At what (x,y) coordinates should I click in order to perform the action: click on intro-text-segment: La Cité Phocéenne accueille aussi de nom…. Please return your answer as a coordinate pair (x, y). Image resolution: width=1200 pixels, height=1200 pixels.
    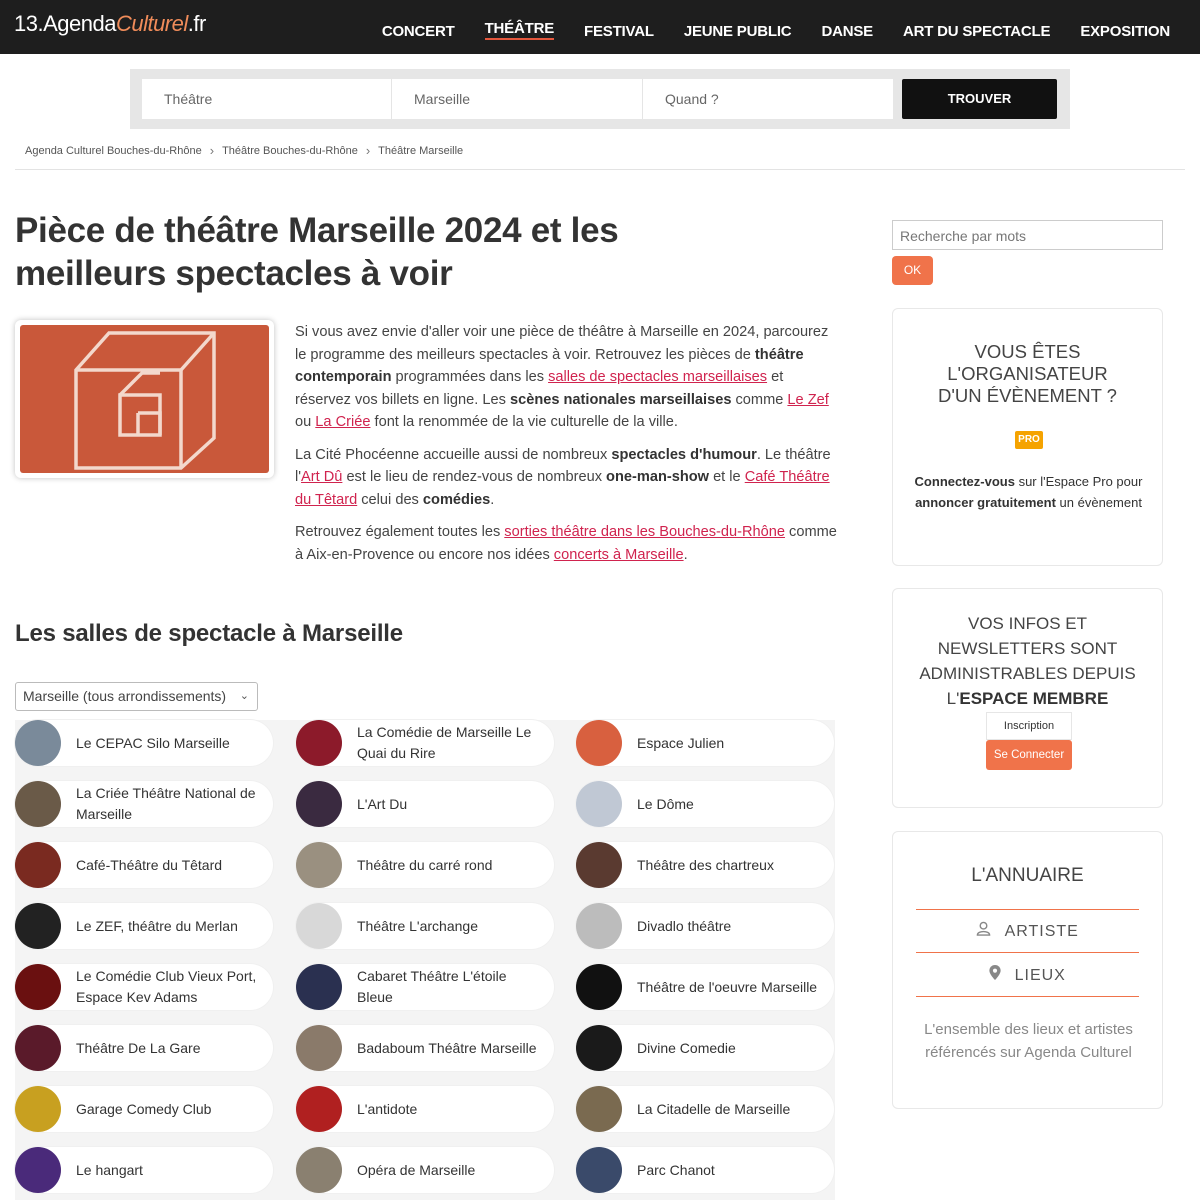
    Looking at the image, I should click on (453, 454).